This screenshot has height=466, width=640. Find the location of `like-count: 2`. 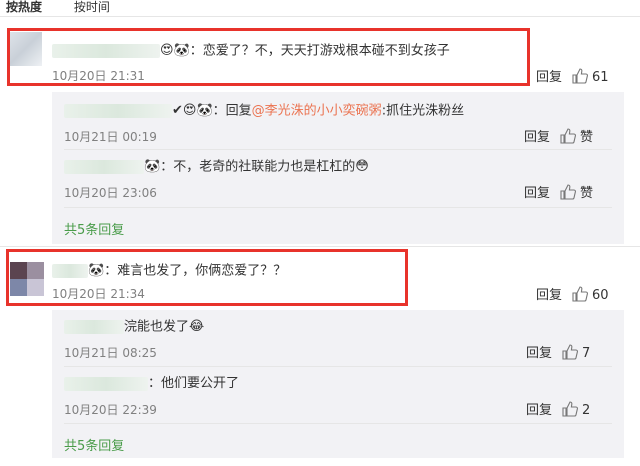

like-count: 2 is located at coordinates (586, 410).